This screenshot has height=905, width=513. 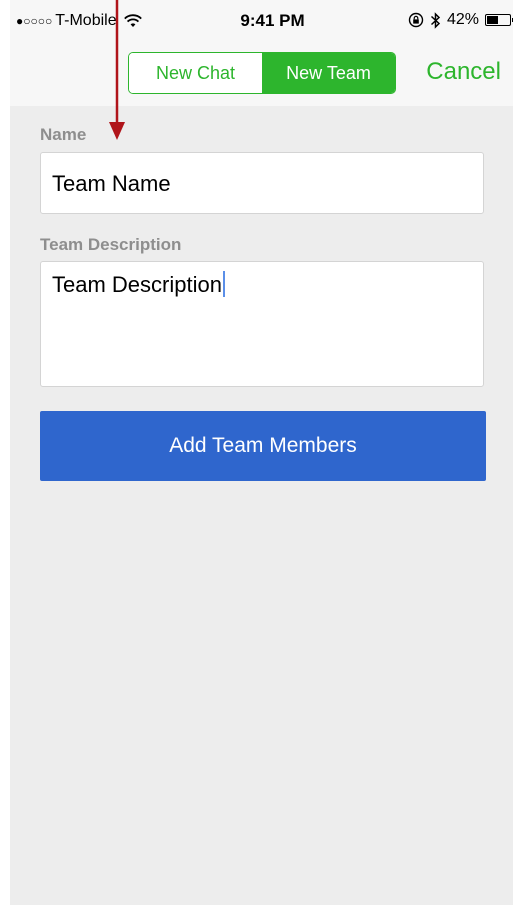 What do you see at coordinates (416, 20) in the screenshot?
I see `rotation-lock-icon` at bounding box center [416, 20].